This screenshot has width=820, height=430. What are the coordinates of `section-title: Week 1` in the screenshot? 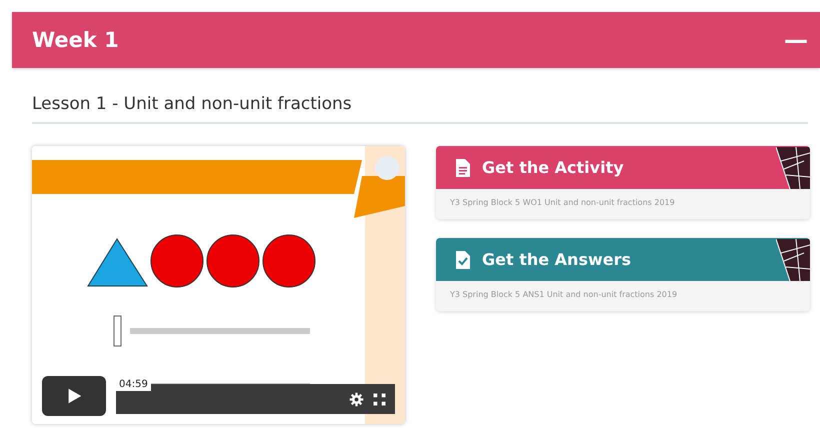 It's located at (75, 40).